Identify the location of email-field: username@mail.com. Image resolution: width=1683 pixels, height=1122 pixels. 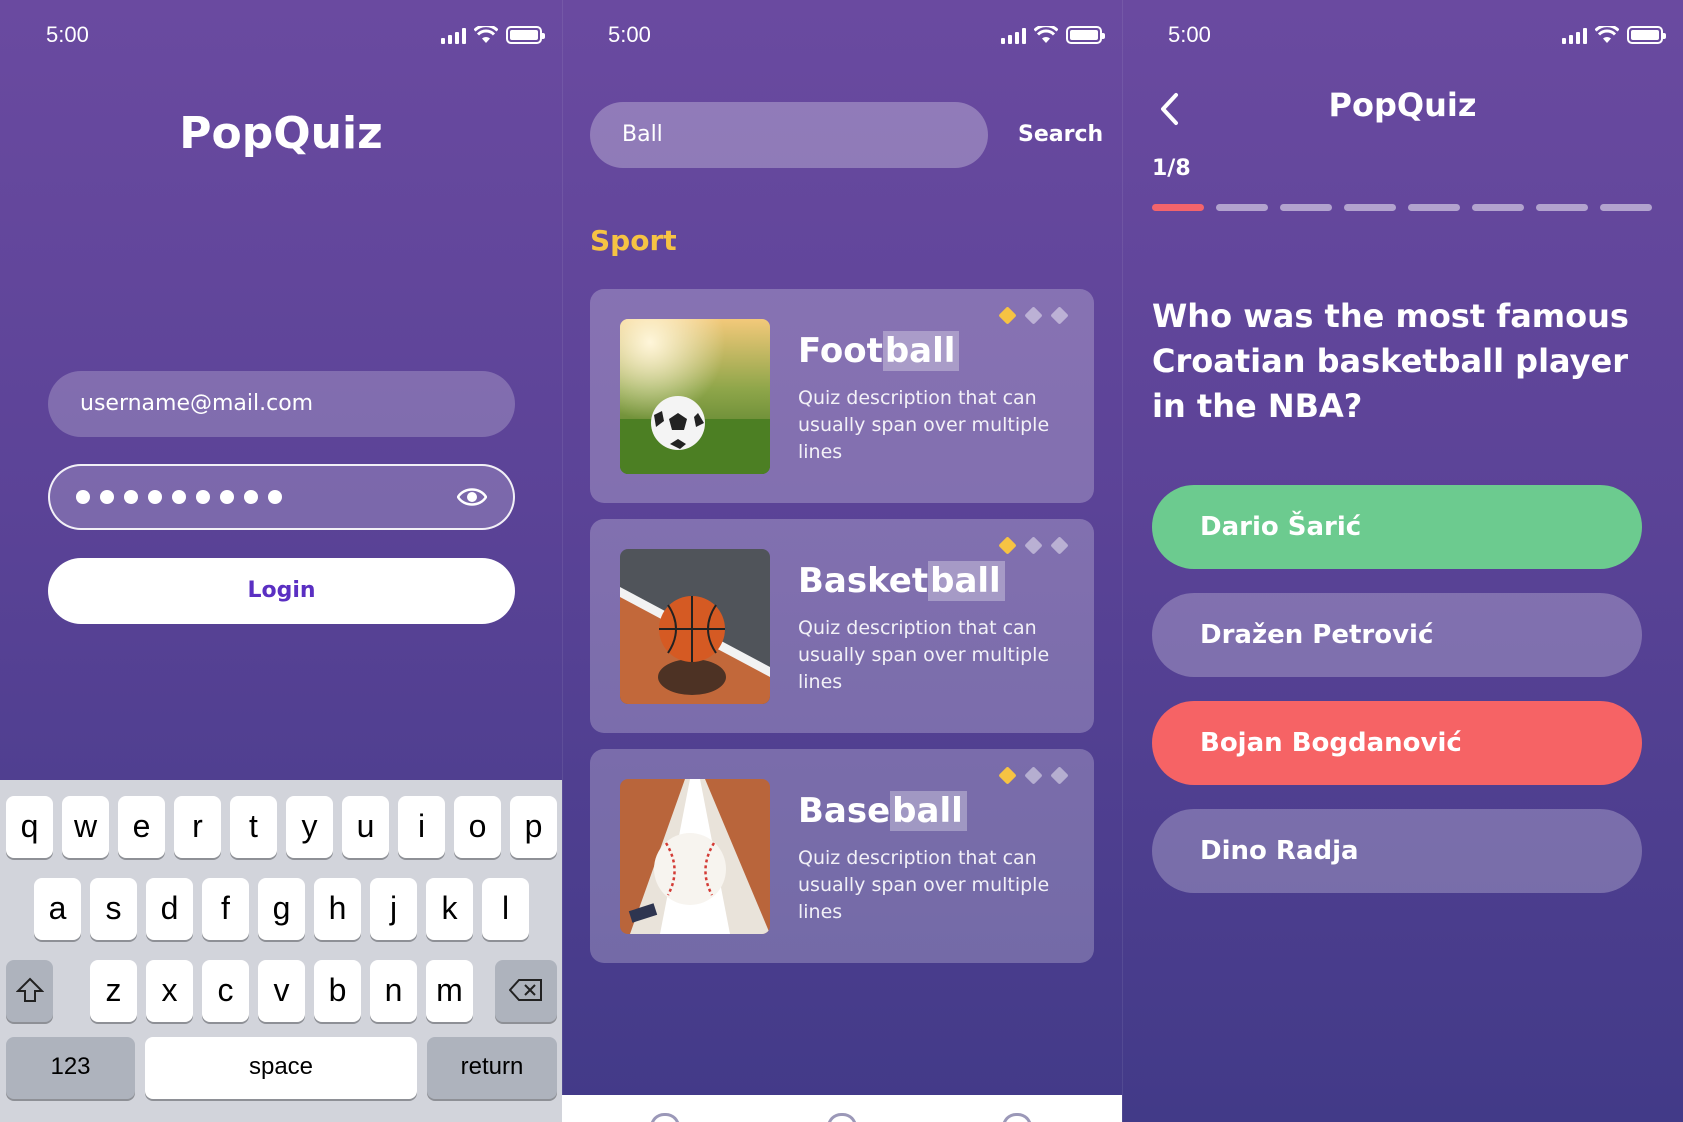
(281, 404).